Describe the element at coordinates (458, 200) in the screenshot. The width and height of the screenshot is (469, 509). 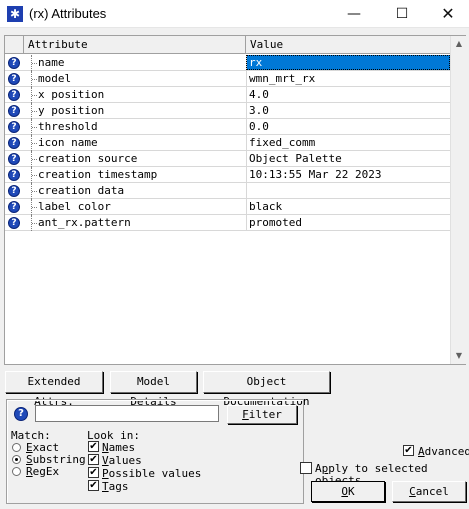
I see `vertical-scrollbar: ▲ ▼` at that location.